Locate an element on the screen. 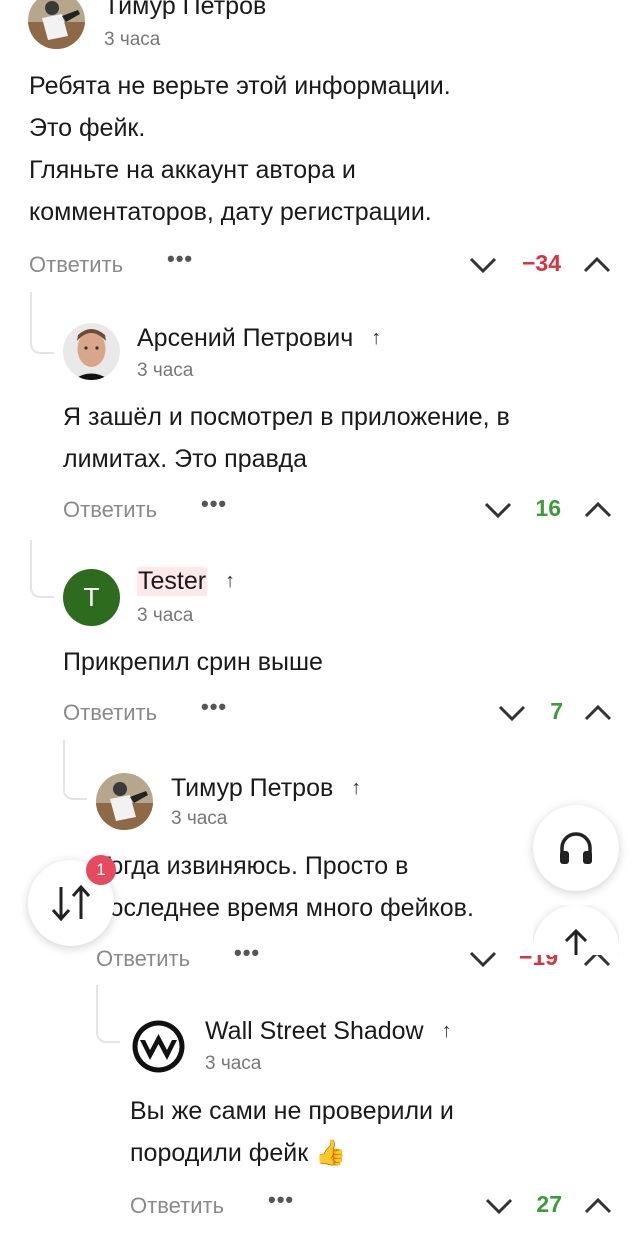 This screenshot has width=640, height=1235. comment-actions: Ответить ••• −34 is located at coordinates (329, 266).